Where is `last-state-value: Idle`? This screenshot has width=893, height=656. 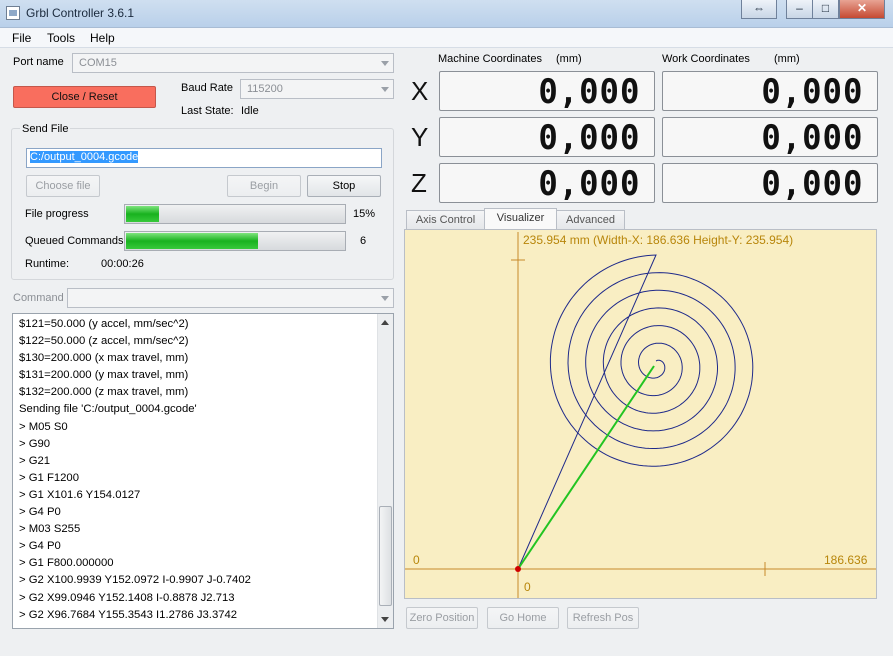 last-state-value: Idle is located at coordinates (250, 111).